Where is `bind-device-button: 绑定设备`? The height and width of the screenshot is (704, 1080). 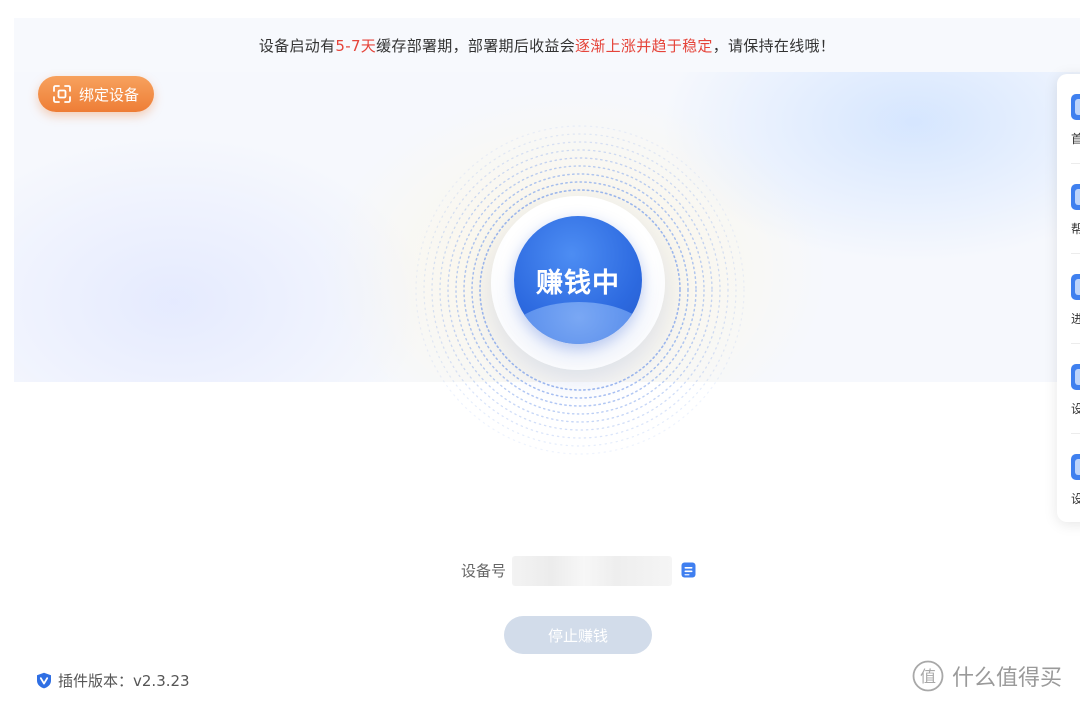 bind-device-button: 绑定设备 is located at coordinates (96, 94).